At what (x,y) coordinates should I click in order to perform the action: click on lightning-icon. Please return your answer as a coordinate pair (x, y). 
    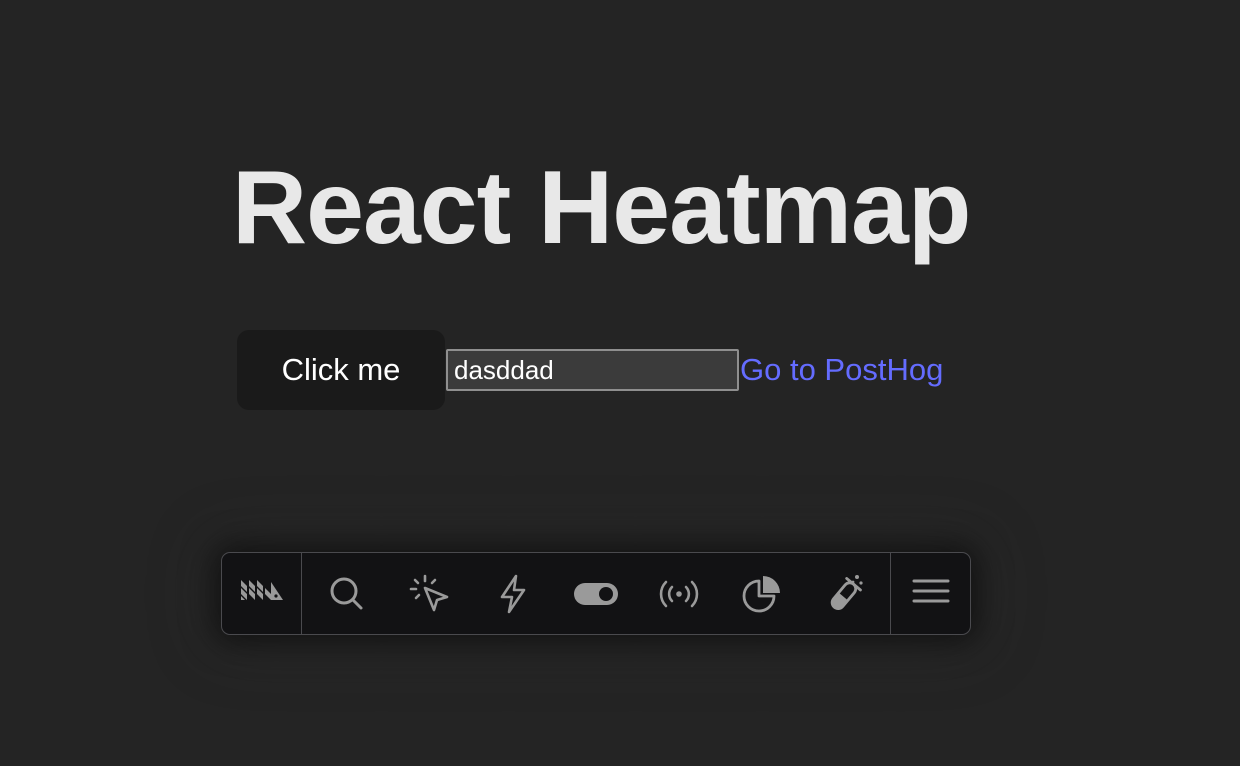
    Looking at the image, I should click on (513, 594).